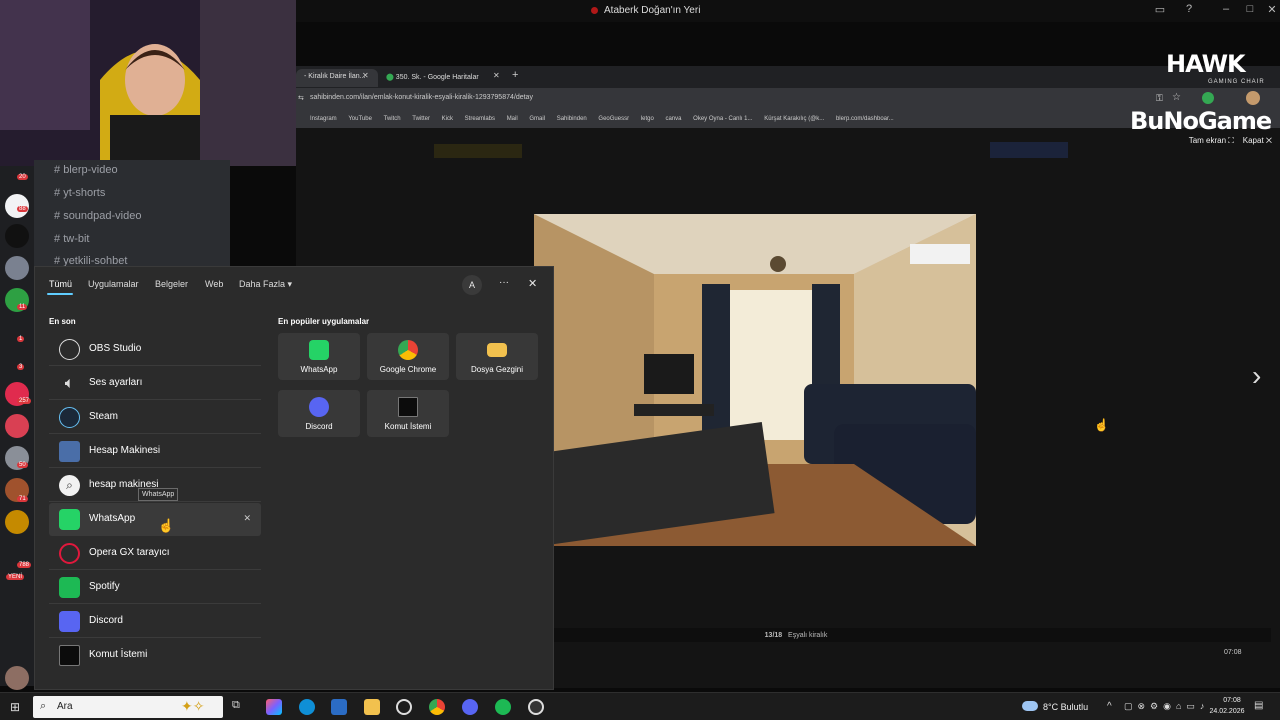 Image resolution: width=1280 pixels, height=720 pixels. Describe the element at coordinates (480, 119) in the screenshot. I see `bookmark-streamlabs: Streamlabs` at that location.